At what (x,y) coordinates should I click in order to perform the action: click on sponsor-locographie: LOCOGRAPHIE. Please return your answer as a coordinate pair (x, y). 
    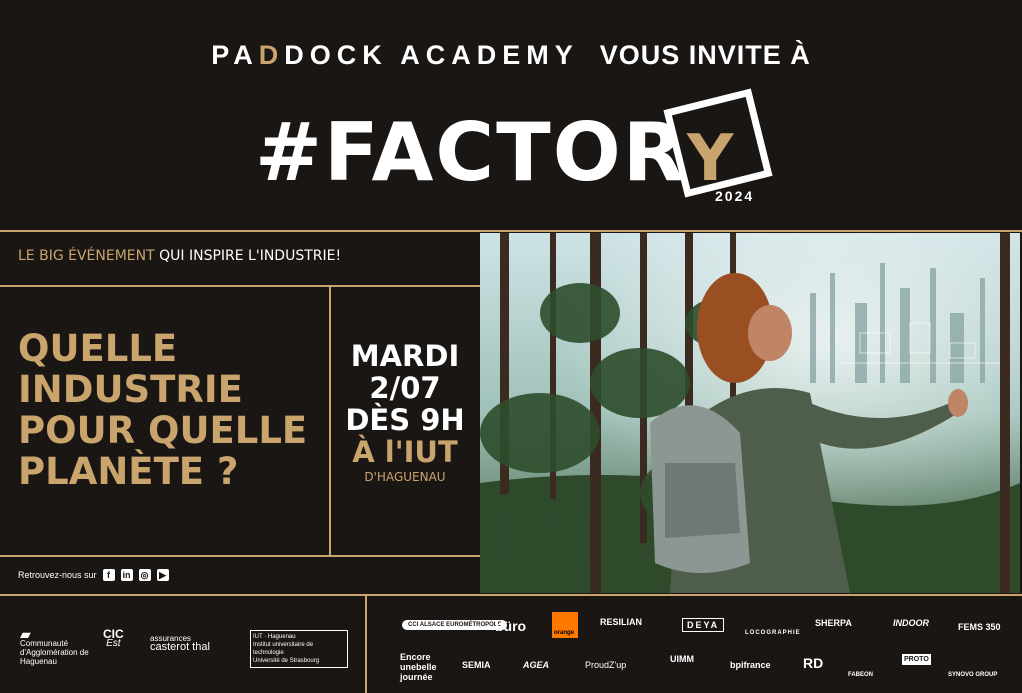
    Looking at the image, I should click on (773, 633).